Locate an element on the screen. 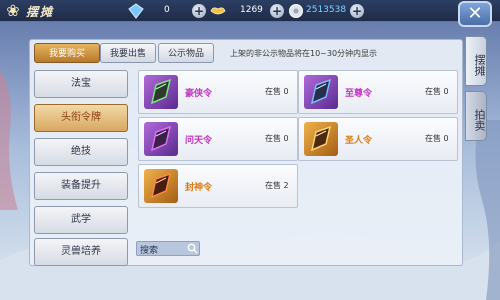 Image resolution: width=500 pixels, height=300 pixels. flower-icon: ❀ is located at coordinates (13, 10).